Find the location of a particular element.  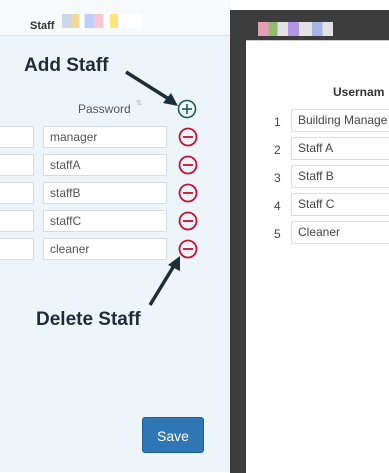

row-number: 1 is located at coordinates (277, 122).